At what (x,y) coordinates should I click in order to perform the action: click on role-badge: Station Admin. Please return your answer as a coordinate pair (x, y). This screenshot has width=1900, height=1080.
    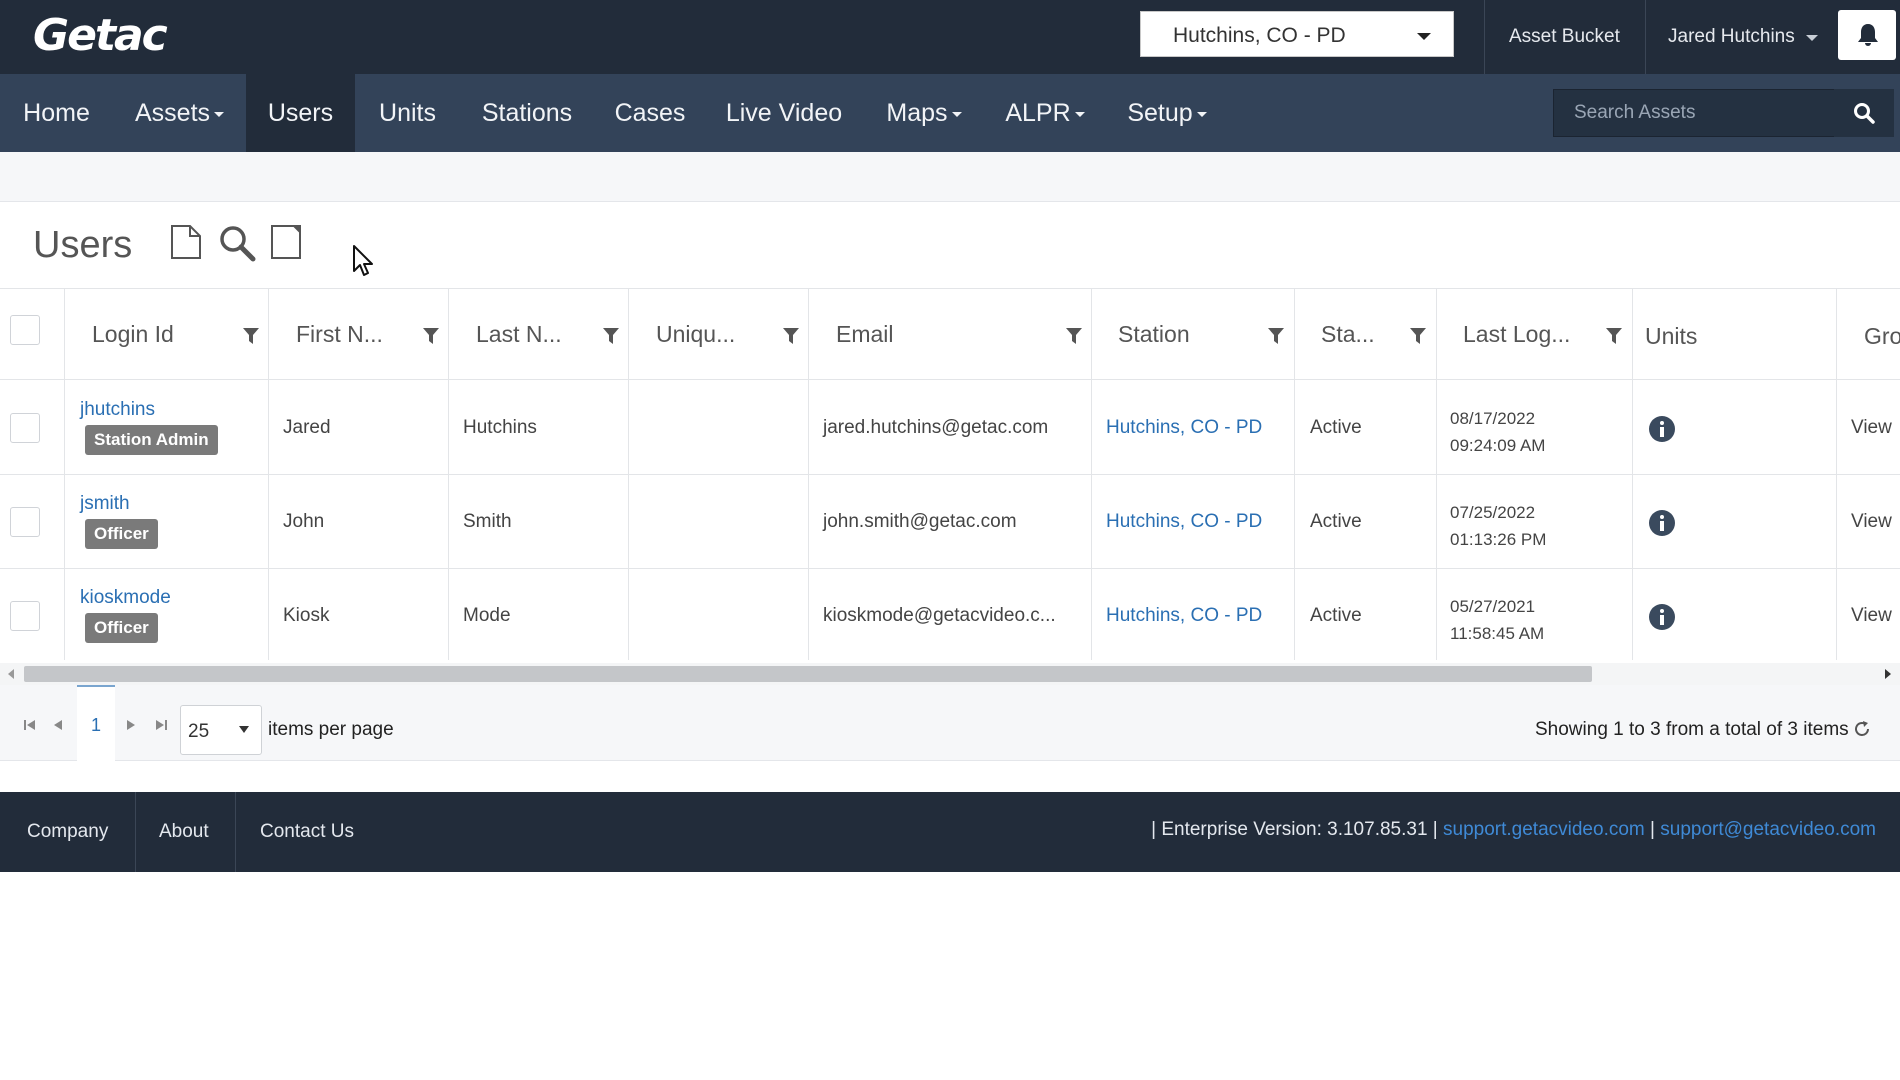
    Looking at the image, I should click on (151, 440).